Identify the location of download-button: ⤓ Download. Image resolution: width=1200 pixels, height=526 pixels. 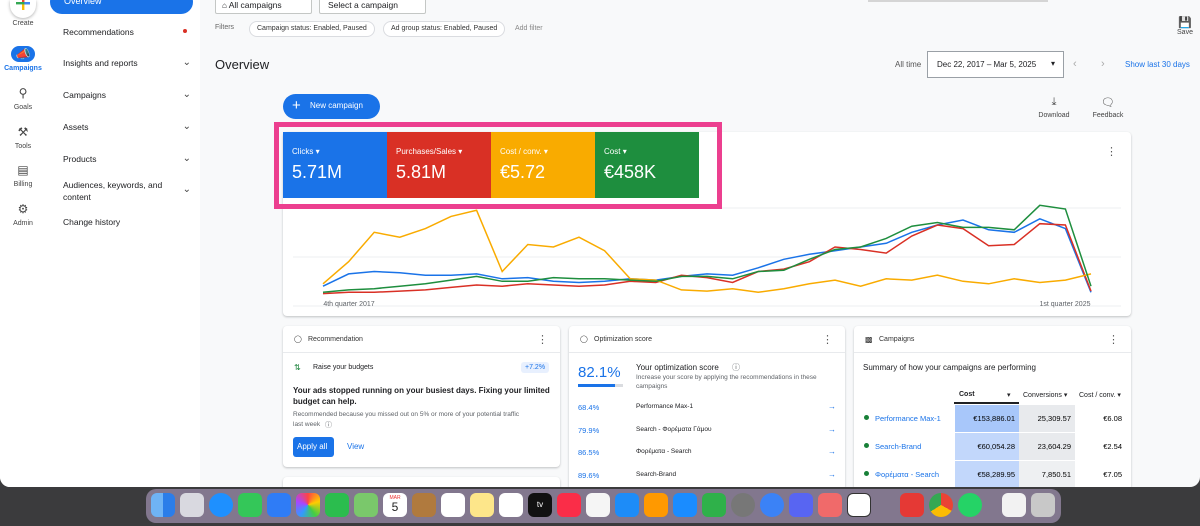
(1054, 107).